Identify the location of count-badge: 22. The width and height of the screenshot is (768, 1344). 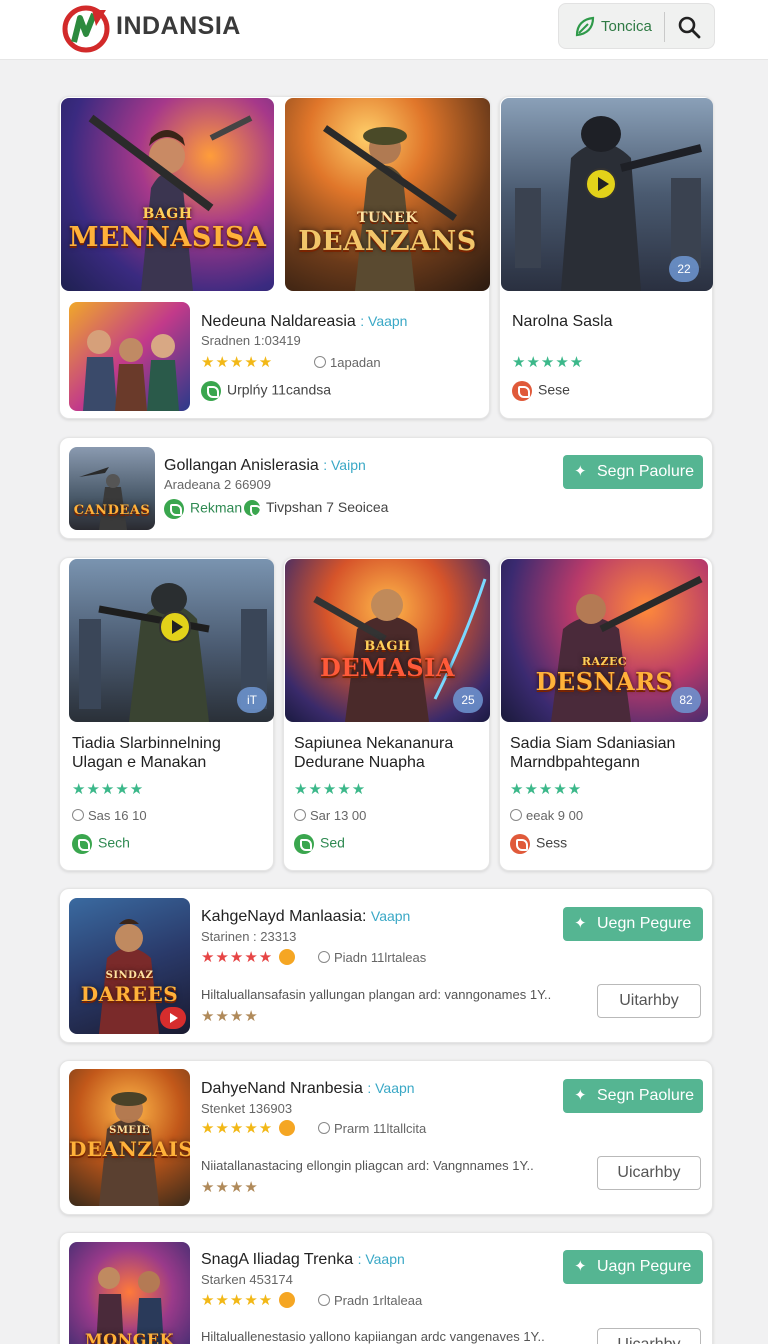
(684, 269).